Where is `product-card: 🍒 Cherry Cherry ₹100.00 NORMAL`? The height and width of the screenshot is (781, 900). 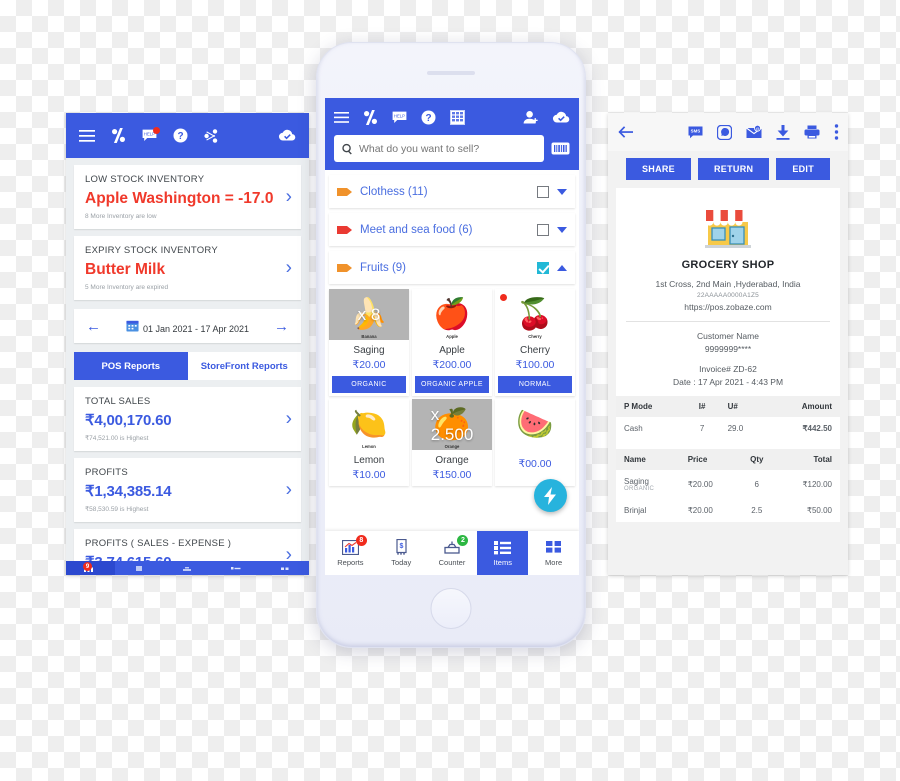
product-card: 🍒 Cherry Cherry ₹100.00 NORMAL is located at coordinates (535, 342).